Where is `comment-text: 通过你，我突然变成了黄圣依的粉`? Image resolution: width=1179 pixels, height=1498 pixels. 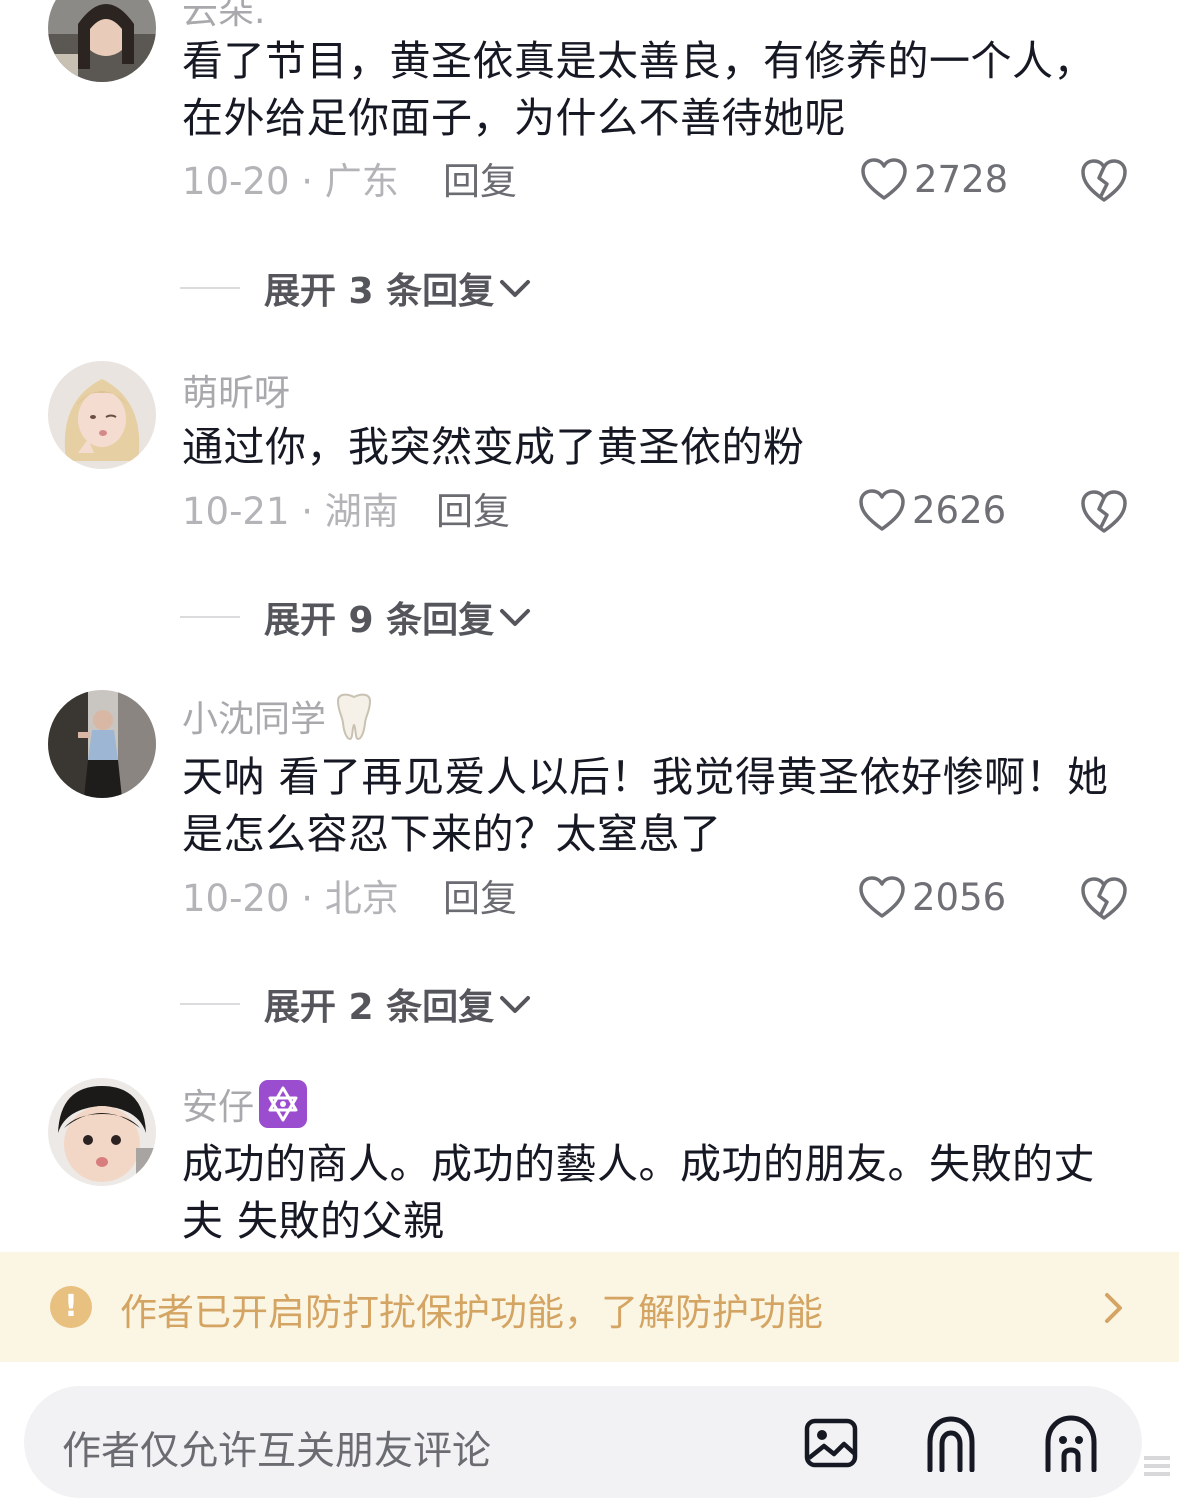
comment-text: 通过你，我突然变成了黄圣依的粉 is located at coordinates (493, 447).